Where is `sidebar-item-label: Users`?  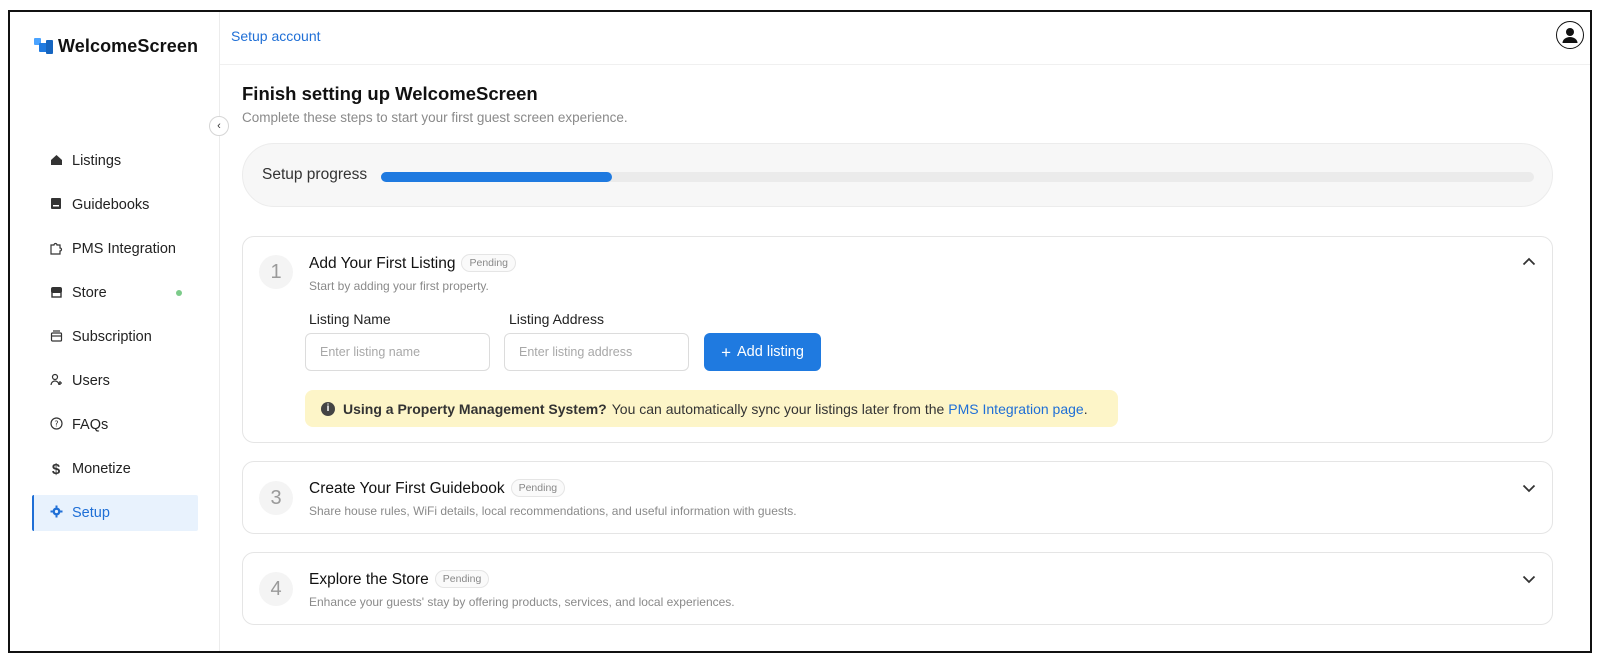 sidebar-item-label: Users is located at coordinates (91, 381).